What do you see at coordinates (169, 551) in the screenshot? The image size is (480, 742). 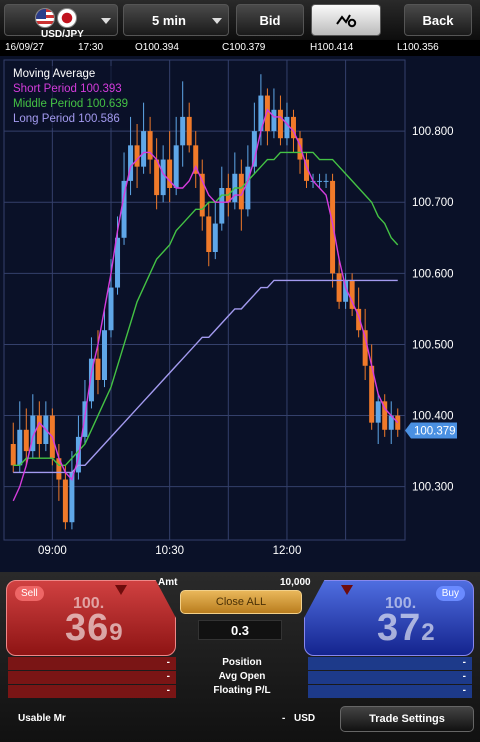 I see `x-tick-label: 10:30` at bounding box center [169, 551].